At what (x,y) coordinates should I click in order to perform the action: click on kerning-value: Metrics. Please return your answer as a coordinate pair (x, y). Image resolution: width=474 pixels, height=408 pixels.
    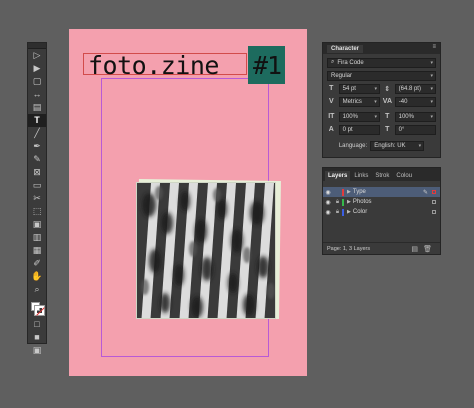
    Looking at the image, I should click on (352, 101).